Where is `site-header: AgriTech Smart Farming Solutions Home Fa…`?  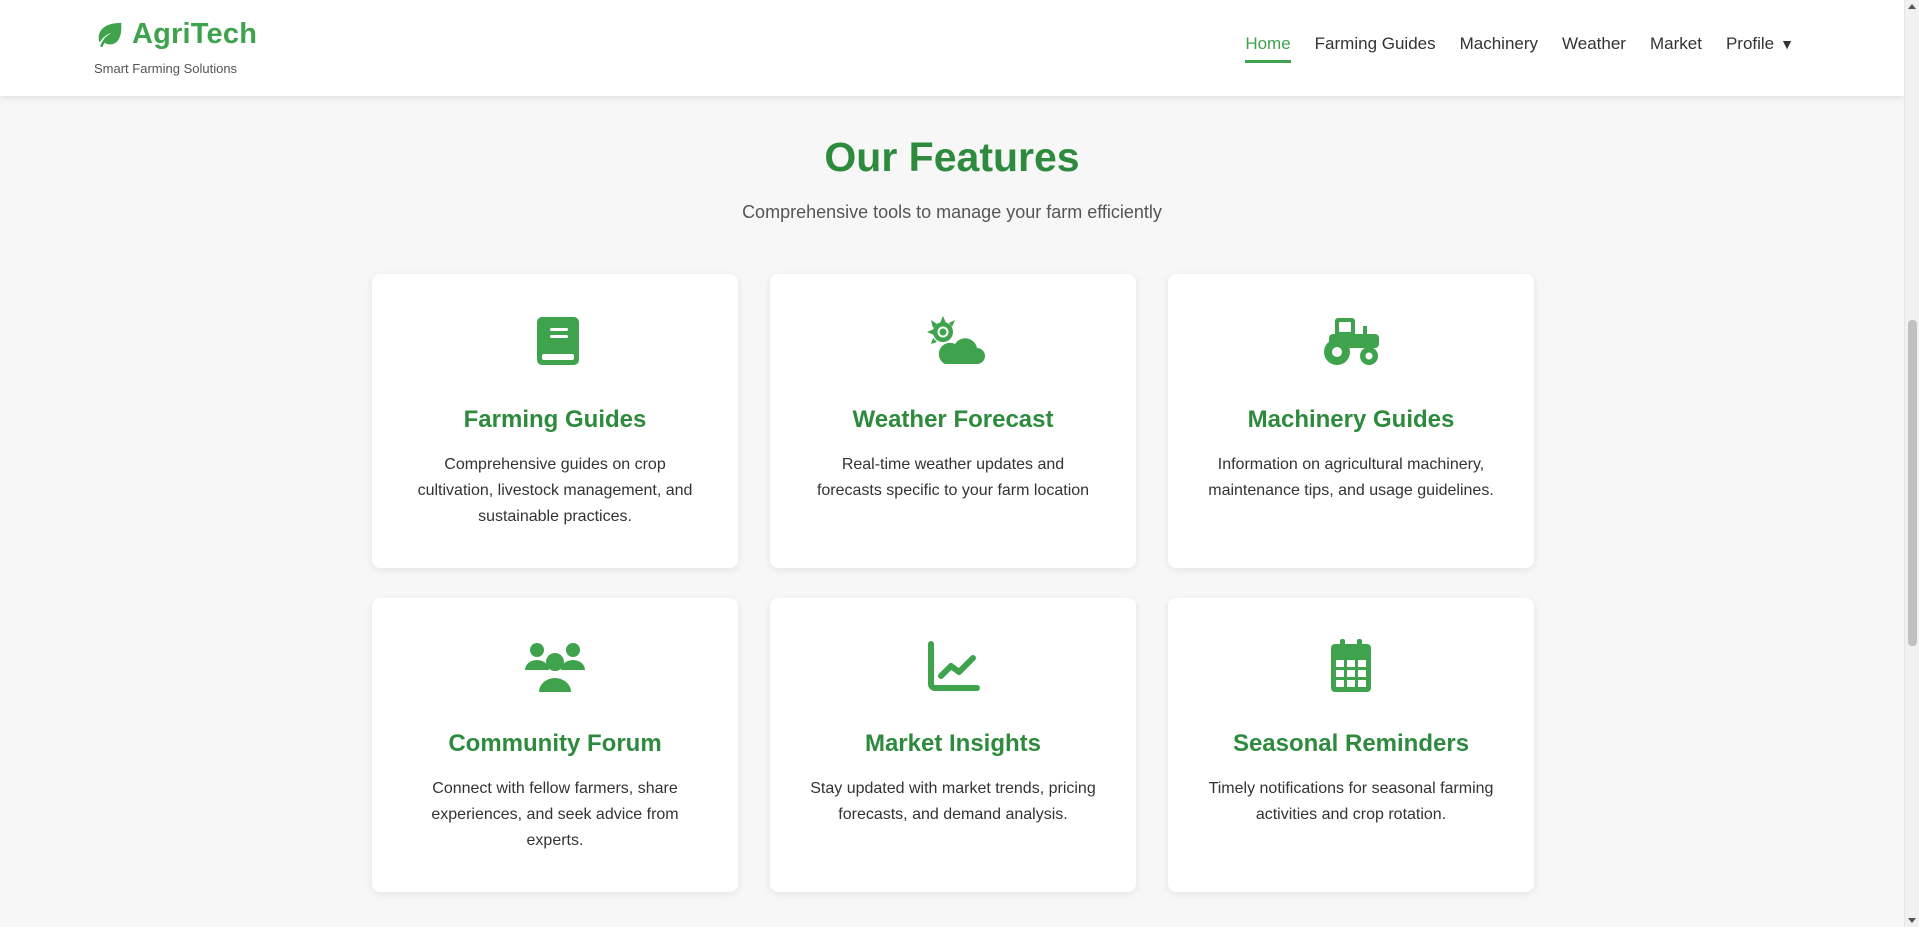
site-header: AgriTech Smart Farming Solutions Home Fa… is located at coordinates (952, 48).